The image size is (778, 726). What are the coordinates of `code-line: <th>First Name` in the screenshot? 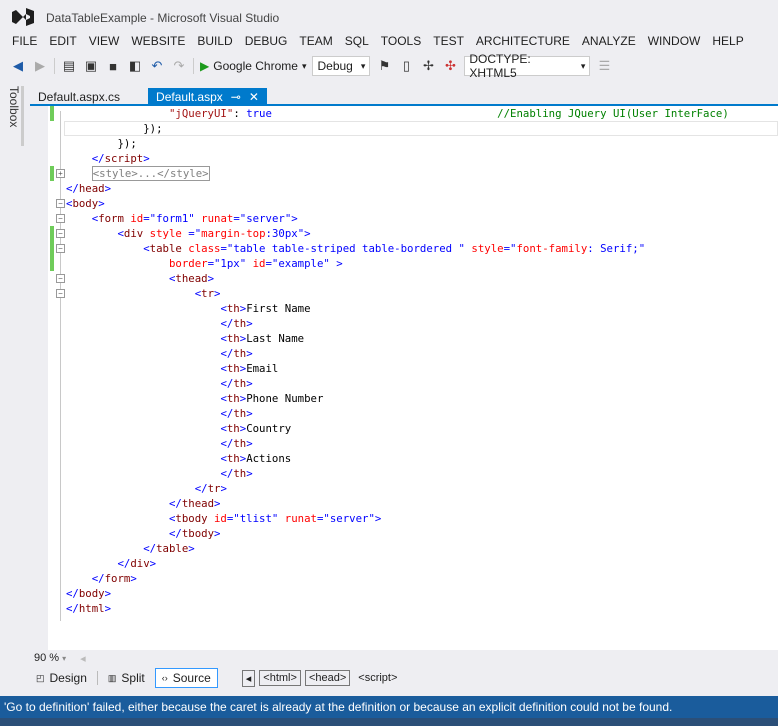 It's located at (397, 308).